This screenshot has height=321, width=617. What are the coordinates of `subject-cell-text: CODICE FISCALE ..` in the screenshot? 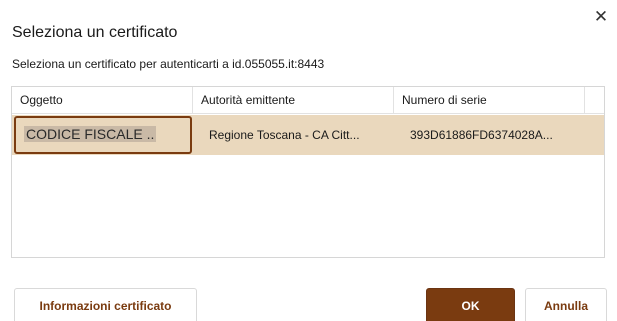 It's located at (90, 134).